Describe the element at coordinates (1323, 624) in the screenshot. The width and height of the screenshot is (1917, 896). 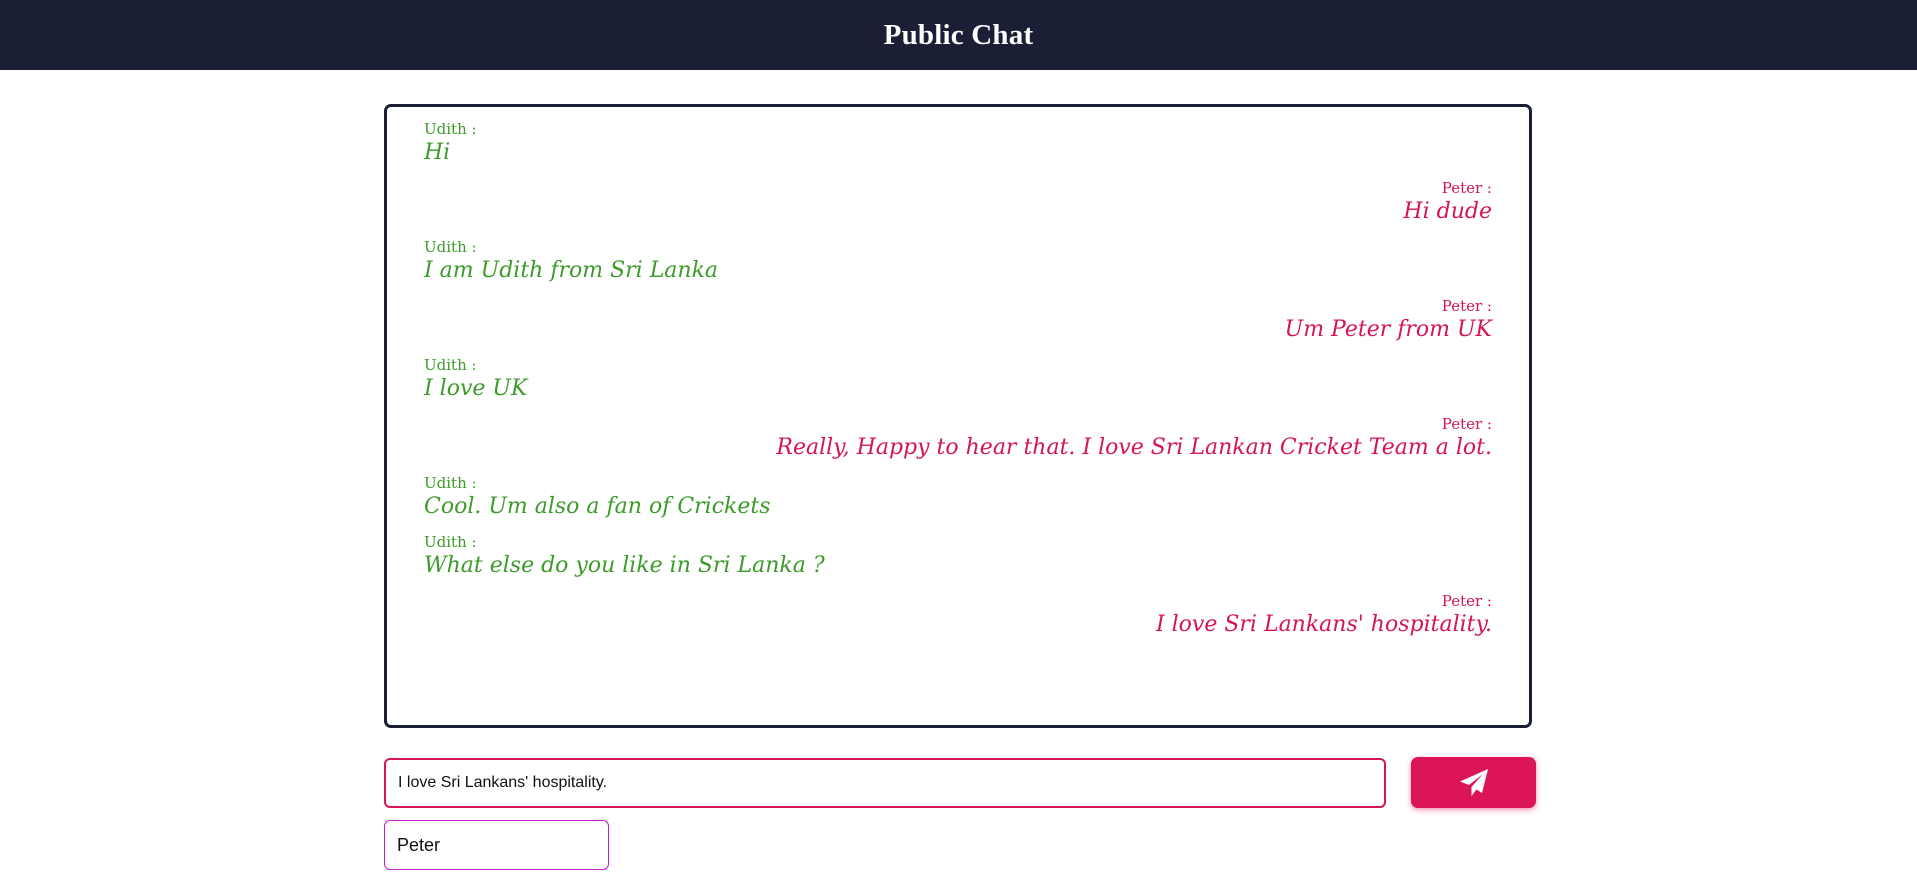
I see `message-text: I love Sri Lankans' hospitality.` at that location.